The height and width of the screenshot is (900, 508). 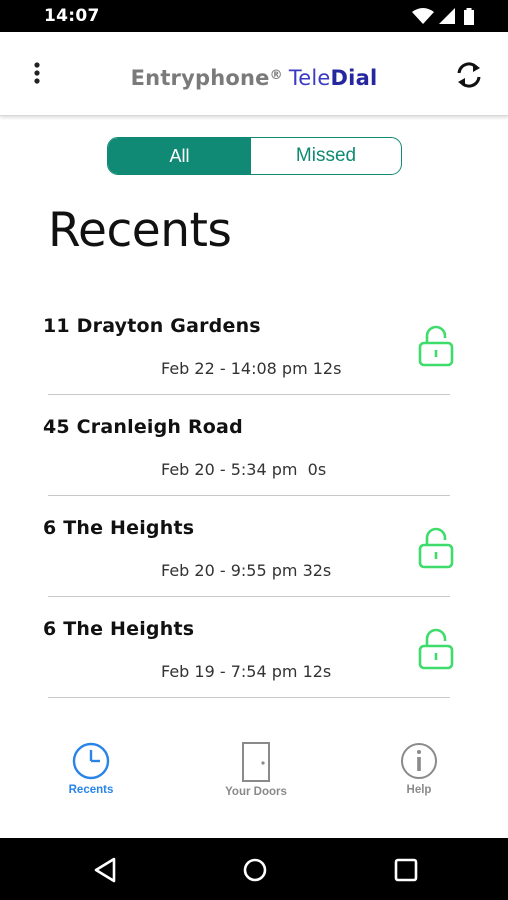 I want to click on home-icon, so click(x=255, y=870).